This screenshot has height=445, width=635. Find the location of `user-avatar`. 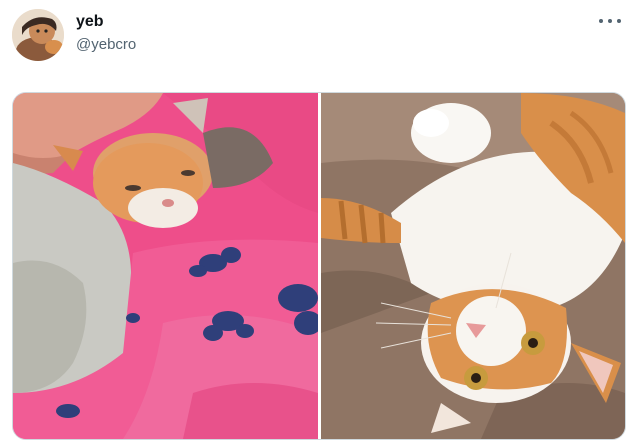

user-avatar is located at coordinates (38, 35).